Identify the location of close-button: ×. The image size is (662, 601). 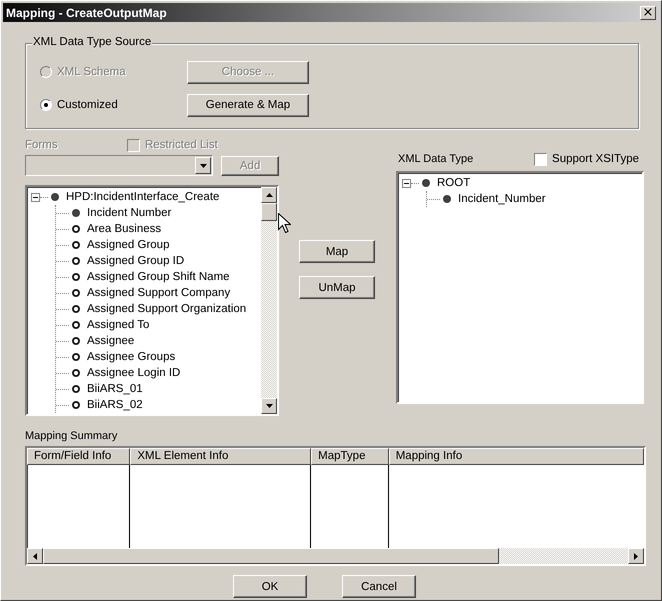
(648, 13).